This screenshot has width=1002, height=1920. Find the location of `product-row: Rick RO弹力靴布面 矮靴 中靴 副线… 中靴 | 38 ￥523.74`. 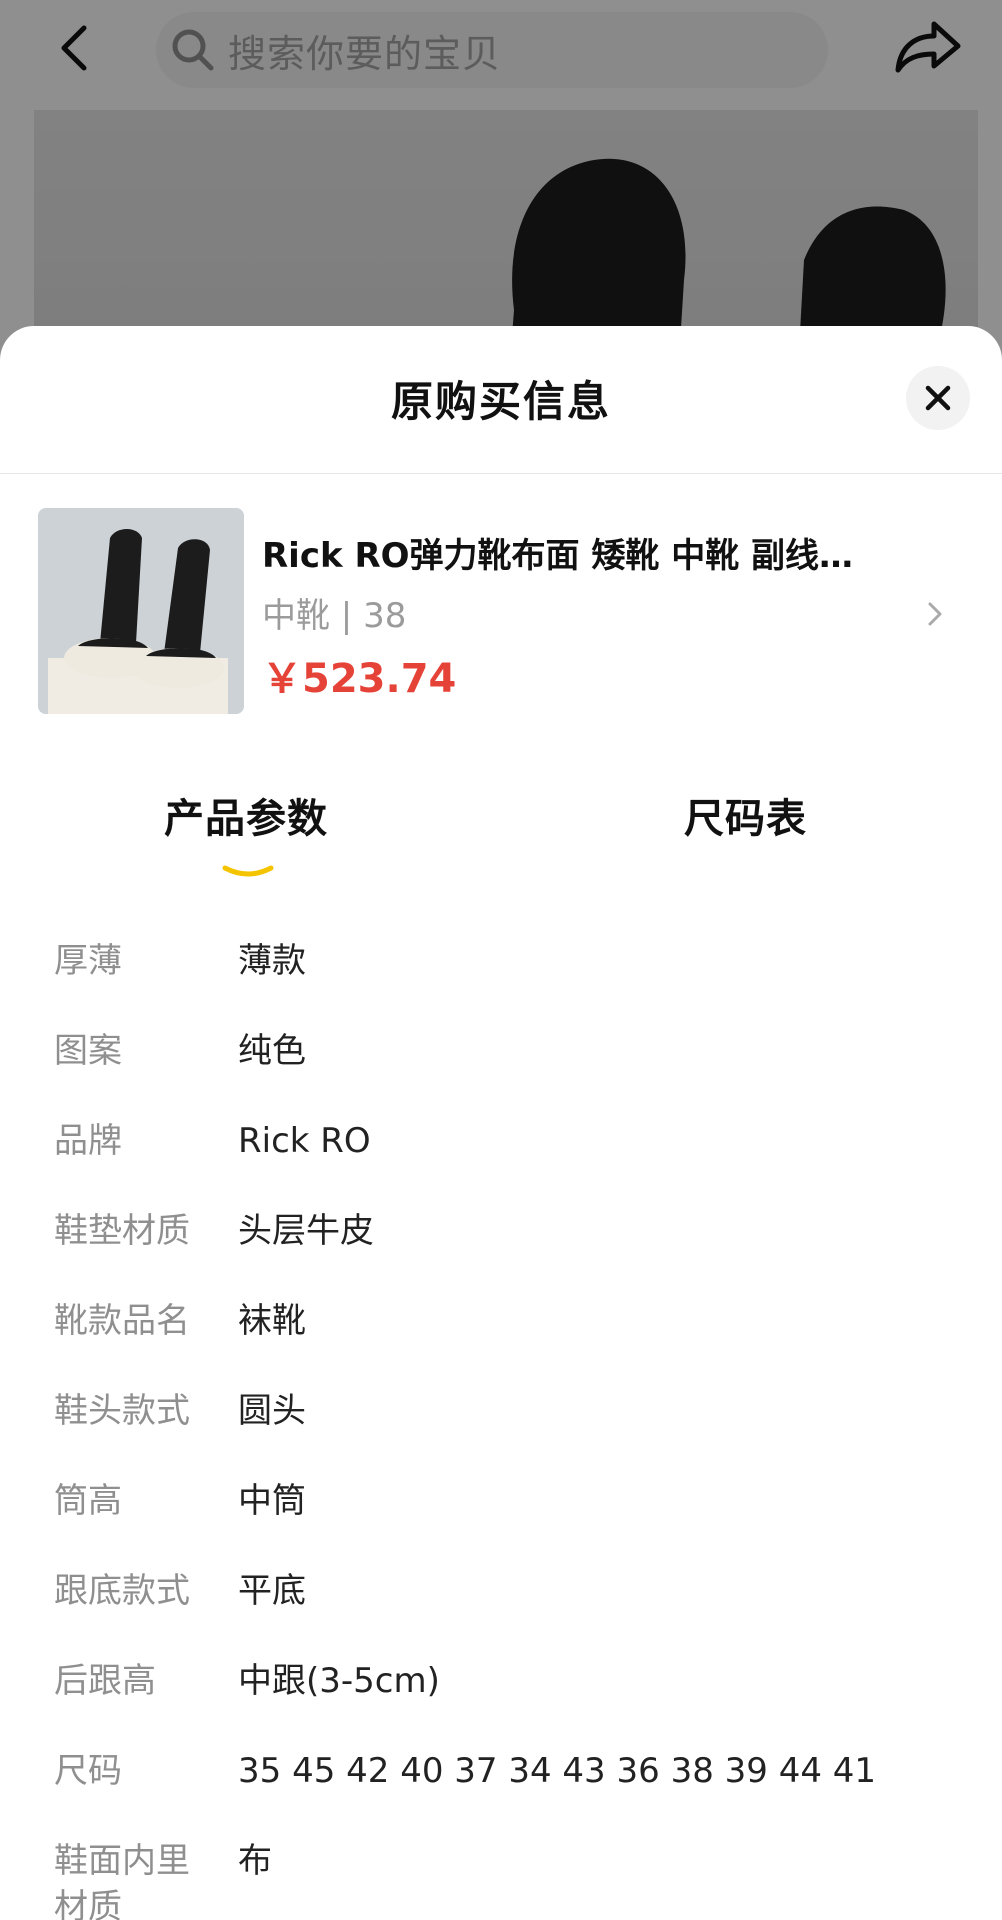

product-row: Rick RO弹力靴布面 矮靴 中靴 副线… 中靴 | 38 ￥523.74 is located at coordinates (501, 613).